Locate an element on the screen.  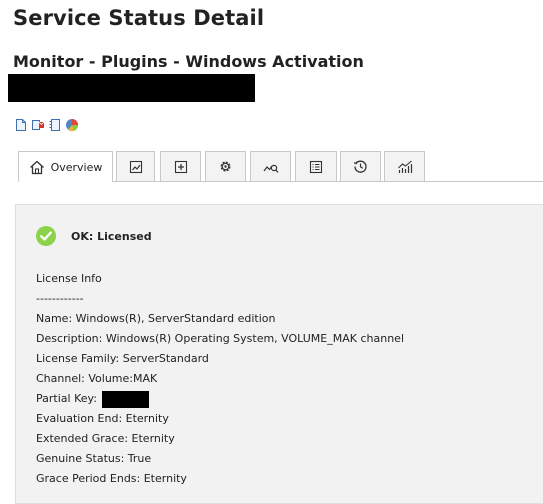
tab-list is located at coordinates (316, 166).